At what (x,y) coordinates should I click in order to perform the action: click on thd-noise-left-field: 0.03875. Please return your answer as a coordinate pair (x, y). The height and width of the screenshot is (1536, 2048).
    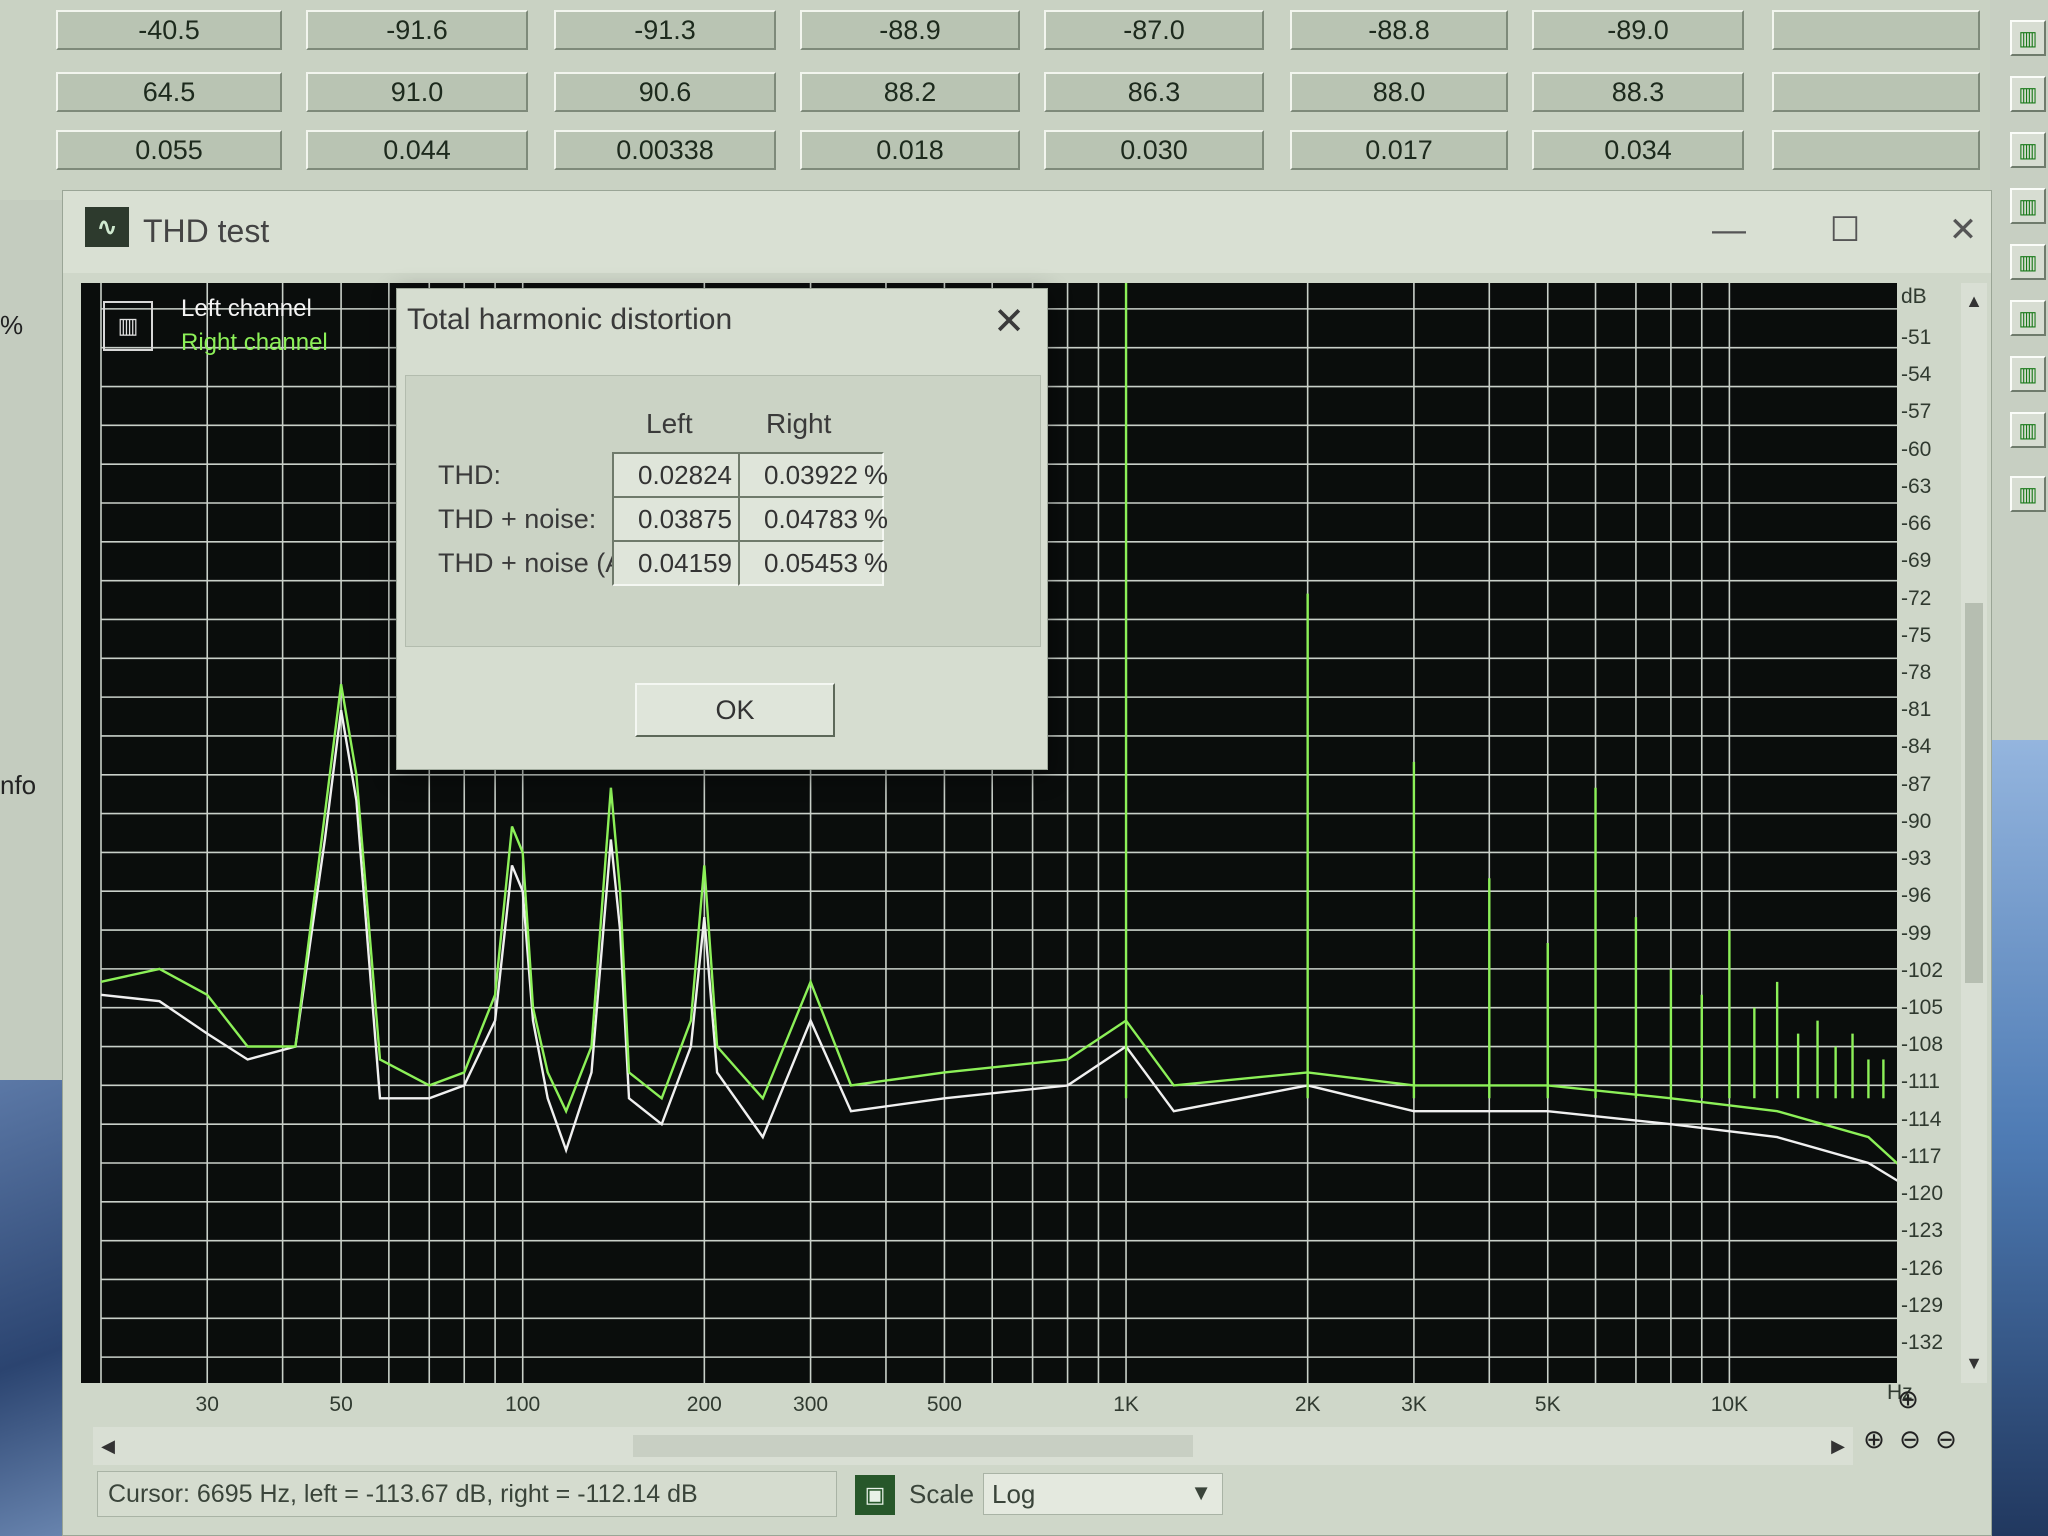
    Looking at the image, I should click on (685, 519).